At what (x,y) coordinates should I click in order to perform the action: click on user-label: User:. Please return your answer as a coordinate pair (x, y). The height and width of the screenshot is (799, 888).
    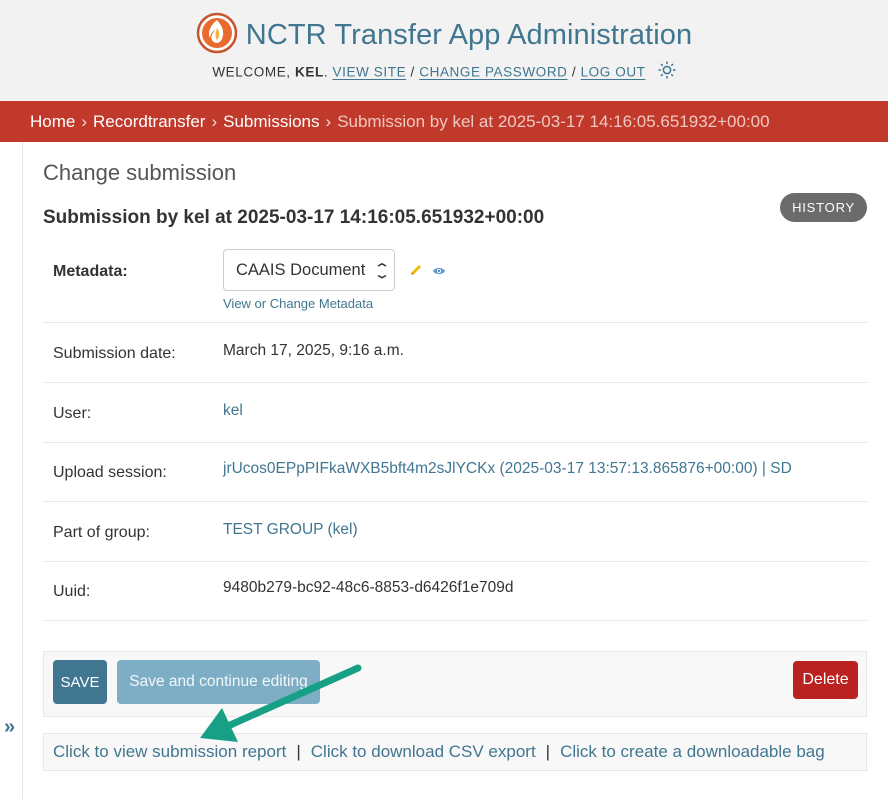
    Looking at the image, I should click on (72, 413).